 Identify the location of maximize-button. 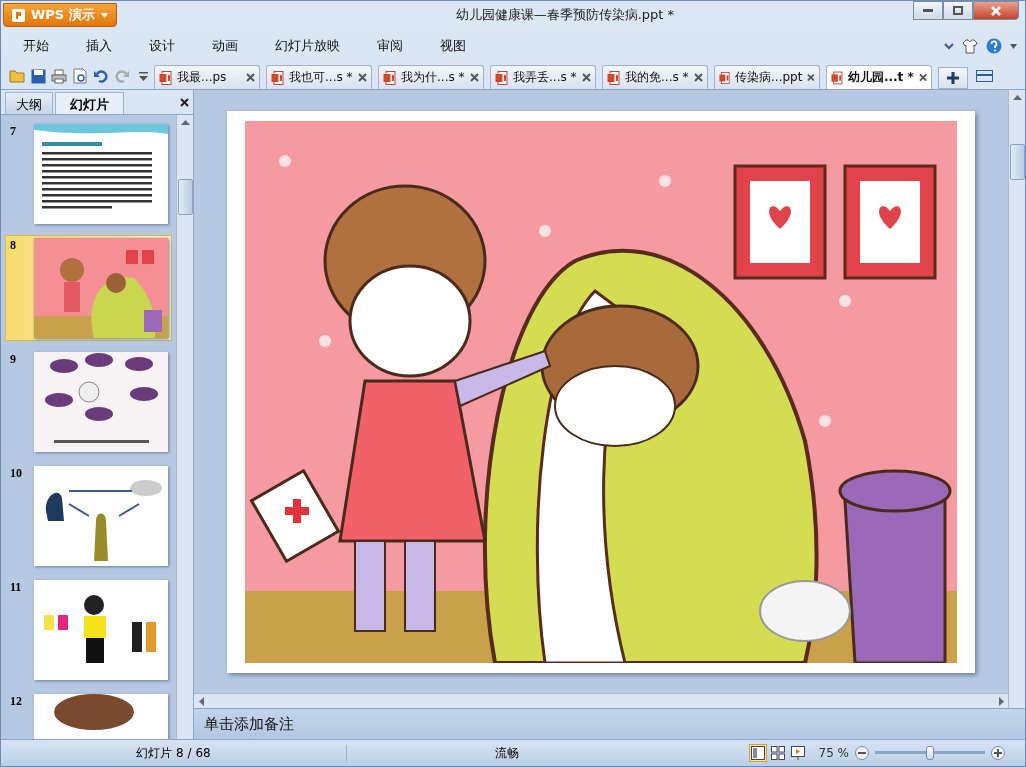
(958, 10).